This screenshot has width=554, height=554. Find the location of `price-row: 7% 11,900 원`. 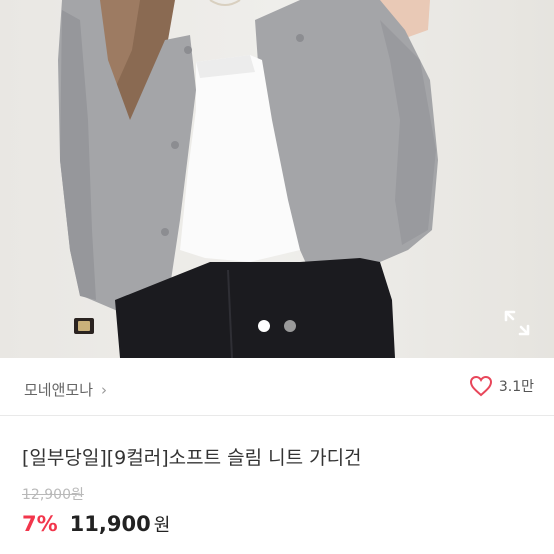

price-row: 7% 11,900 원 is located at coordinates (96, 524).